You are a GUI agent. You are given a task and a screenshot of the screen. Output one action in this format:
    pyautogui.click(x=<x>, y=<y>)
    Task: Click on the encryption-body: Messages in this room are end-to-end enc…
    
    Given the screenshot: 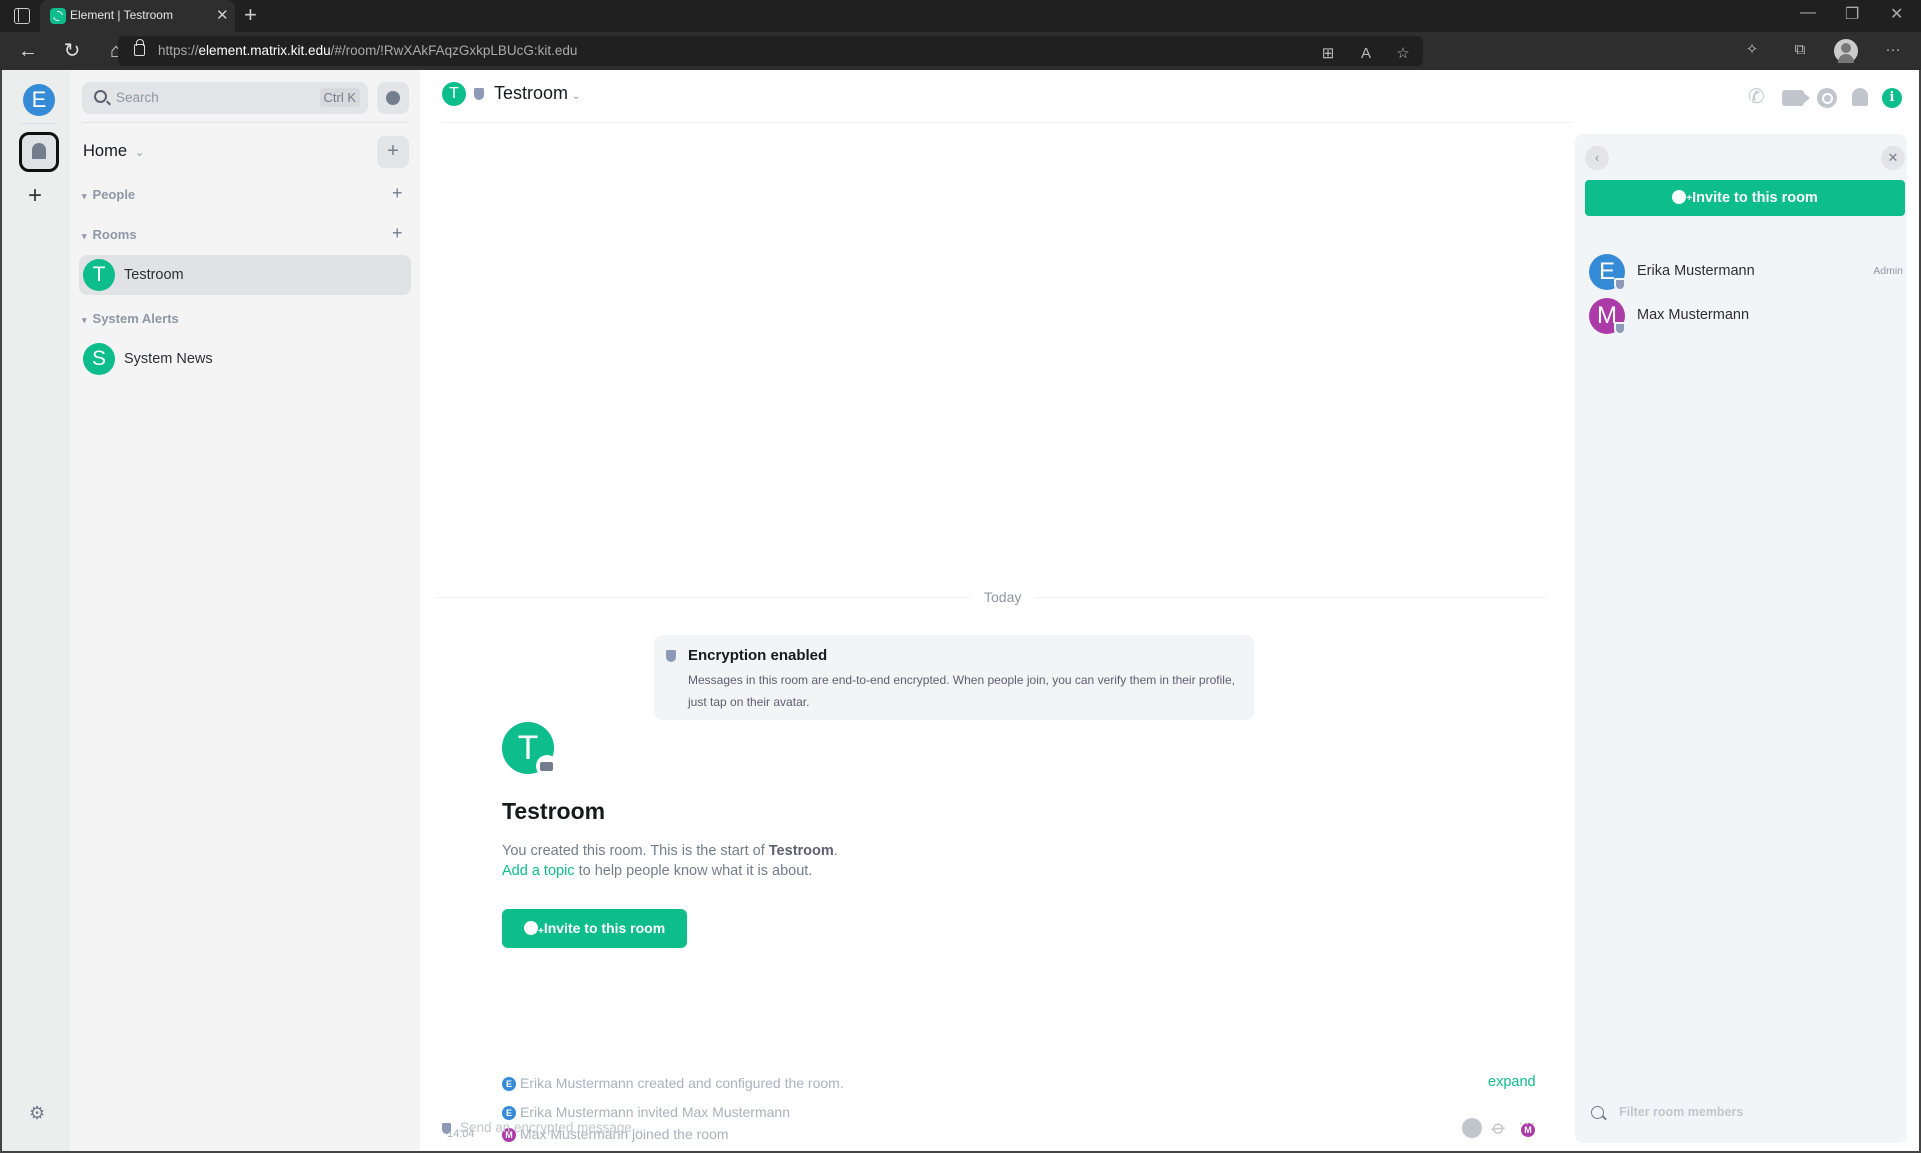 What is the action you would take?
    pyautogui.click(x=961, y=691)
    